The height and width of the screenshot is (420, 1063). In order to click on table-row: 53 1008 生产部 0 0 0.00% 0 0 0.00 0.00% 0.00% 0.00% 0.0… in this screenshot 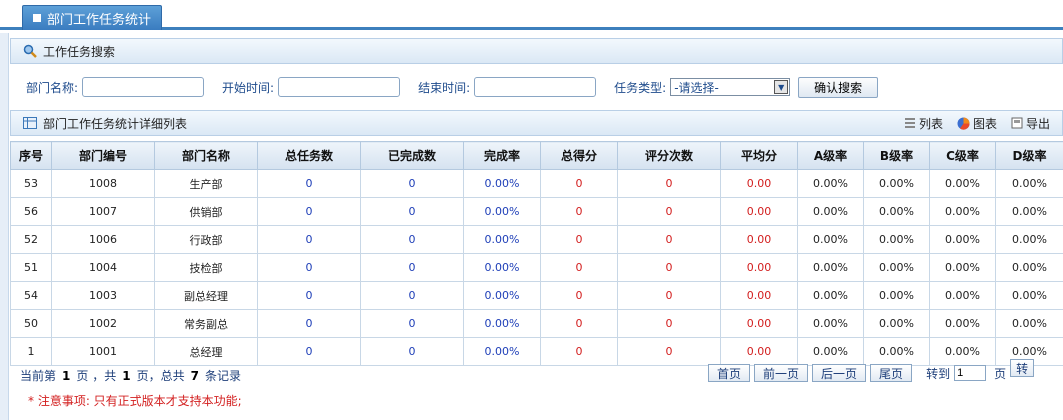, I will do `click(536, 183)`.